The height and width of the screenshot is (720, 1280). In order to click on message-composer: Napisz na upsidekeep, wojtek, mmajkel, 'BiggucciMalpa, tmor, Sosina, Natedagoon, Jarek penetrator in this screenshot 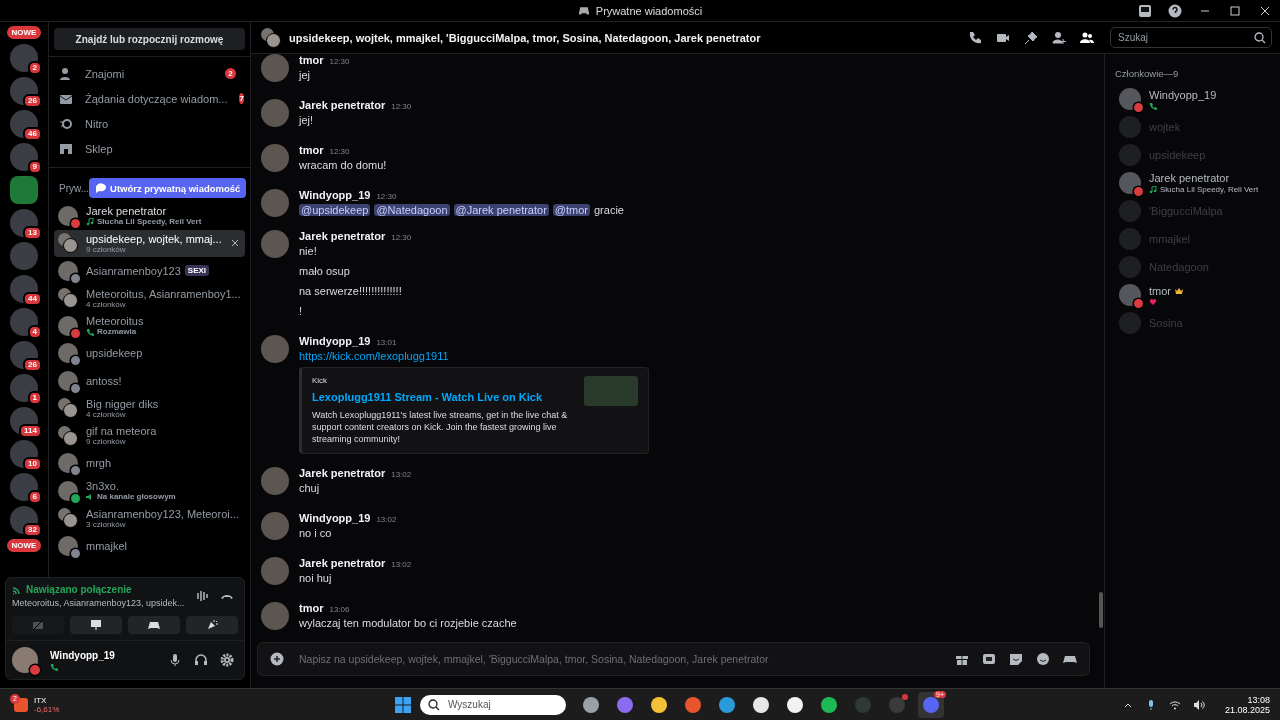, I will do `click(673, 659)`.